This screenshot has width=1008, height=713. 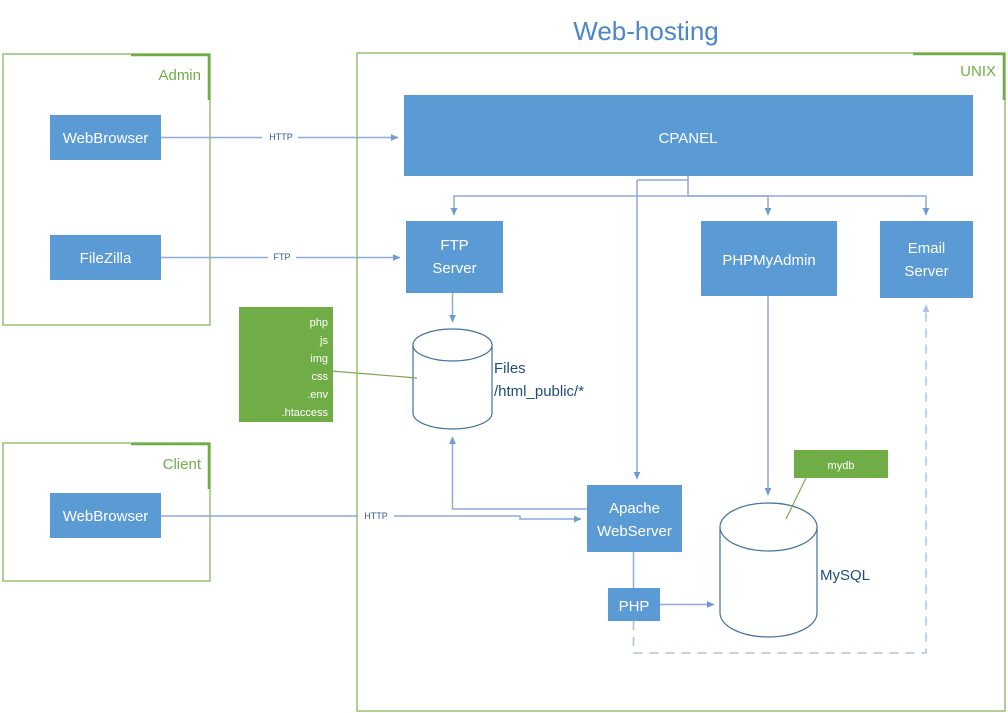 I want to click on node-php-label: PHP, so click(x=634, y=606).